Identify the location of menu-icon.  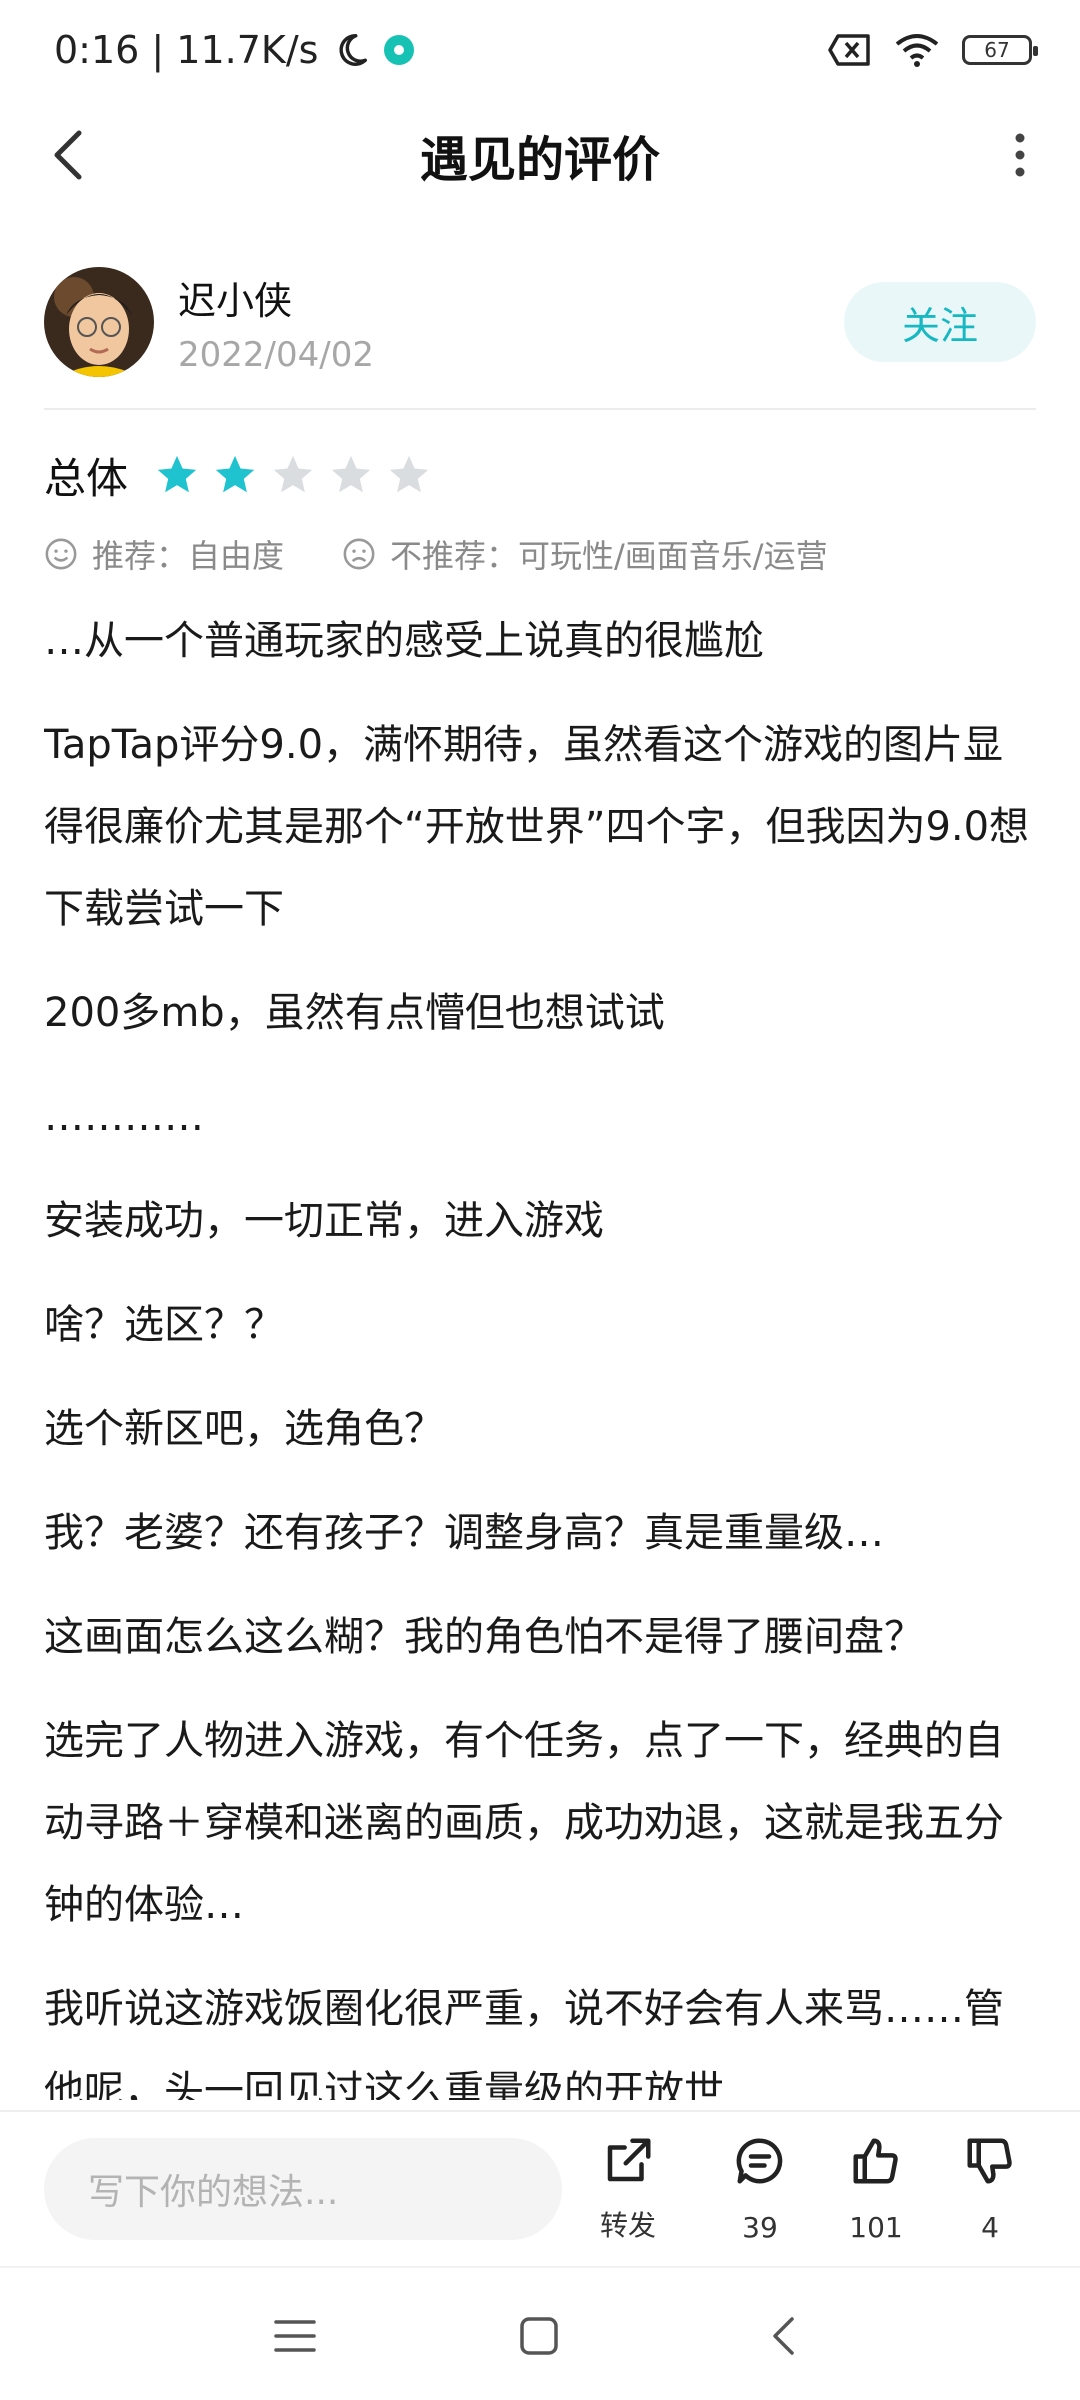
(295, 2336).